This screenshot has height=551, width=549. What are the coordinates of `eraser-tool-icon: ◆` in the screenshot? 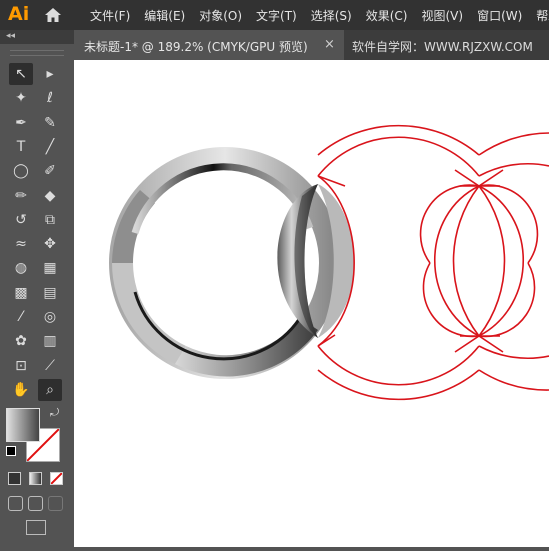 It's located at (50, 196).